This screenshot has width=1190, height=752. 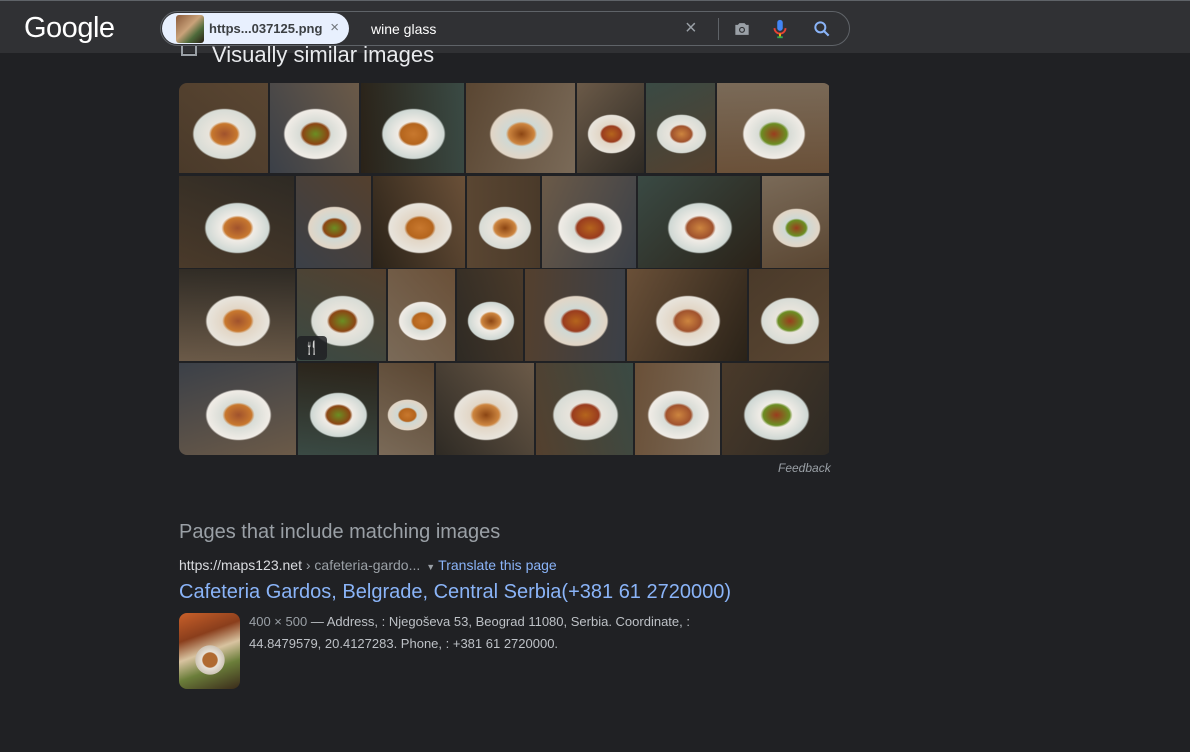 I want to click on section-title-pages: Pages that include matching images, so click(x=340, y=532).